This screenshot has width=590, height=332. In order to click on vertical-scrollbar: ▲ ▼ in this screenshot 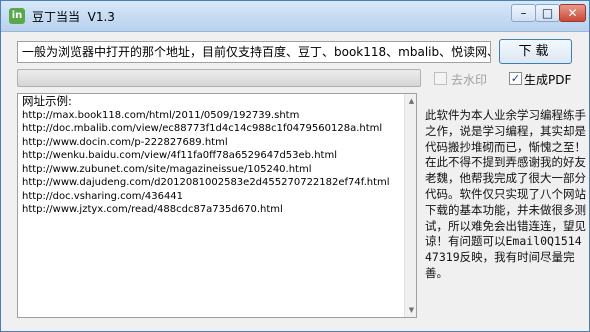, I will do `click(410, 205)`.